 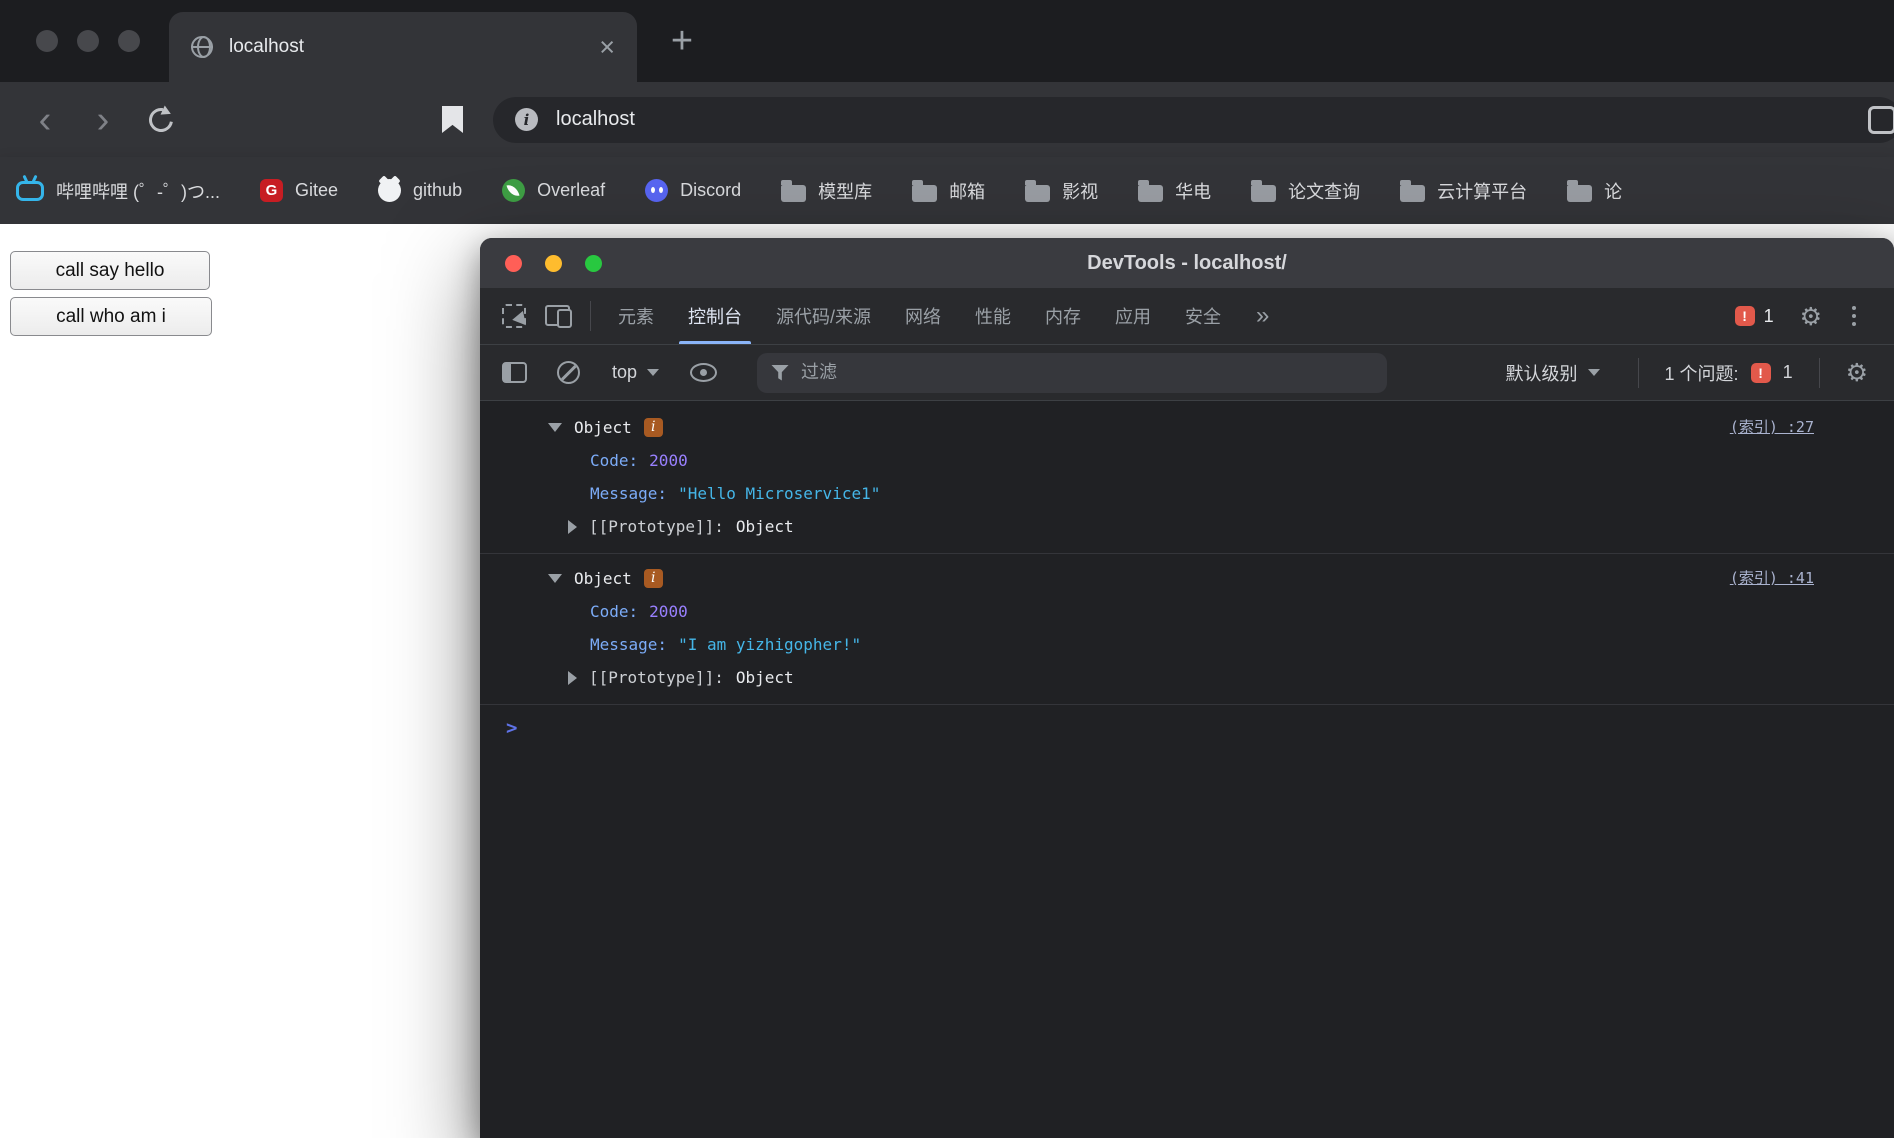 I want to click on bookmark-overleaf: Overleaf, so click(x=553, y=190).